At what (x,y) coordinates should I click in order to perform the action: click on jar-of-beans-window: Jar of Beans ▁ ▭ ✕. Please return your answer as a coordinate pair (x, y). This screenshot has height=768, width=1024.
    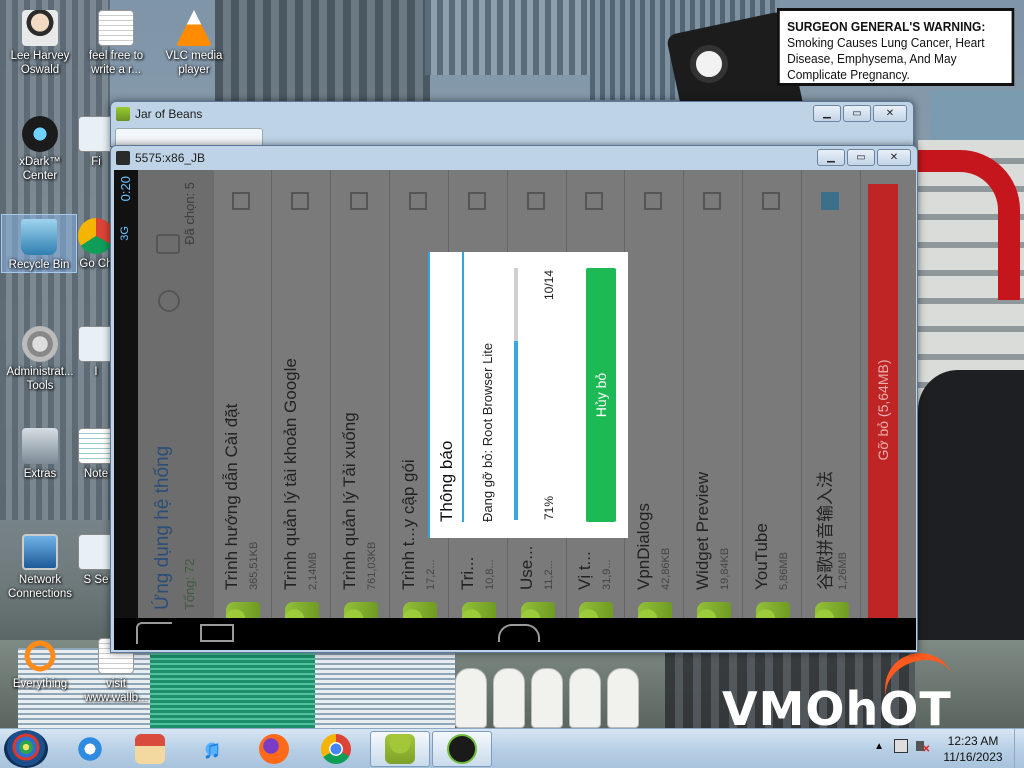
    Looking at the image, I should click on (512, 124).